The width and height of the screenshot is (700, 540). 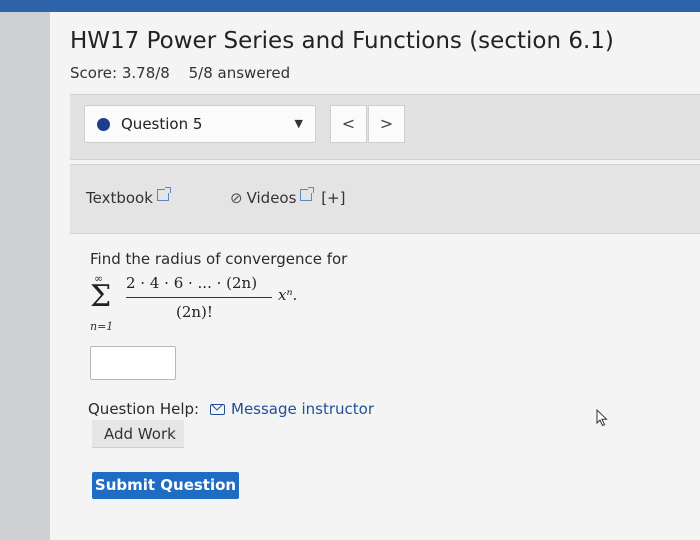 I want to click on left-strip, so click(x=25, y=276).